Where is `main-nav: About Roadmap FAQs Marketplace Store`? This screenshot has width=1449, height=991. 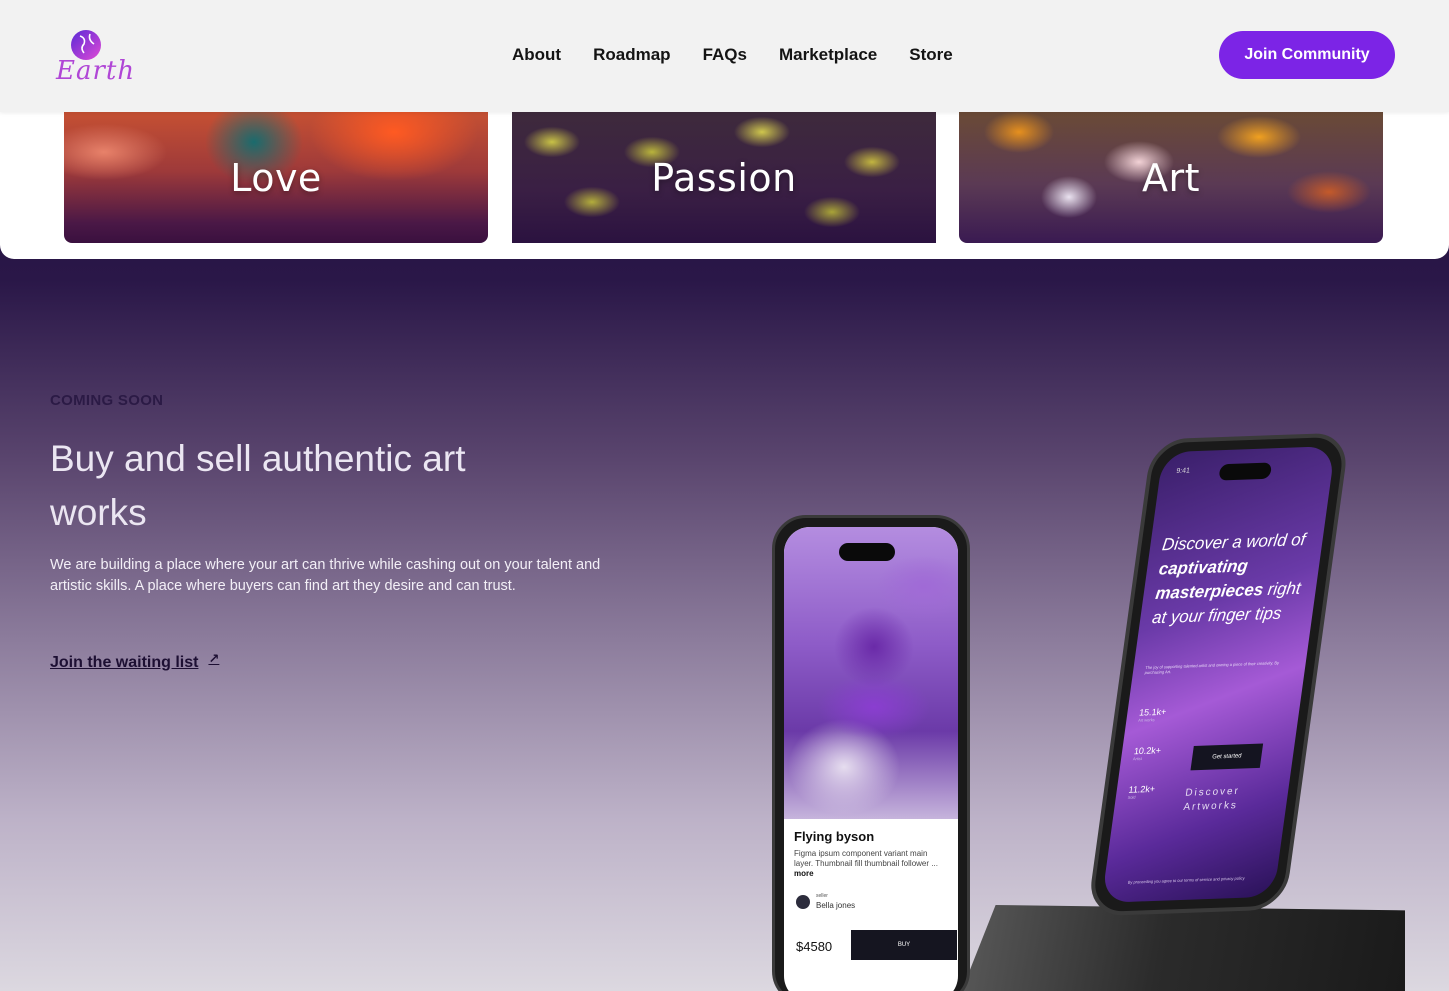
main-nav: About Roadmap FAQs Marketplace Store is located at coordinates (732, 55).